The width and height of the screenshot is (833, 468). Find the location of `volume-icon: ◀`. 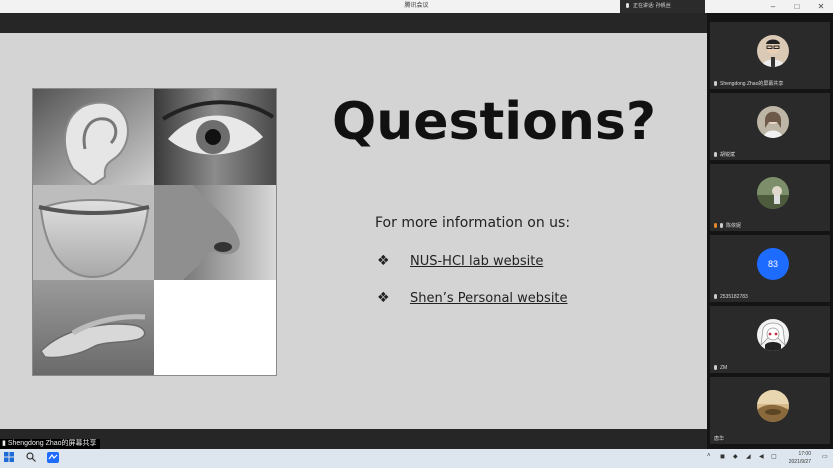

volume-icon: ◀ is located at coordinates (761, 456).